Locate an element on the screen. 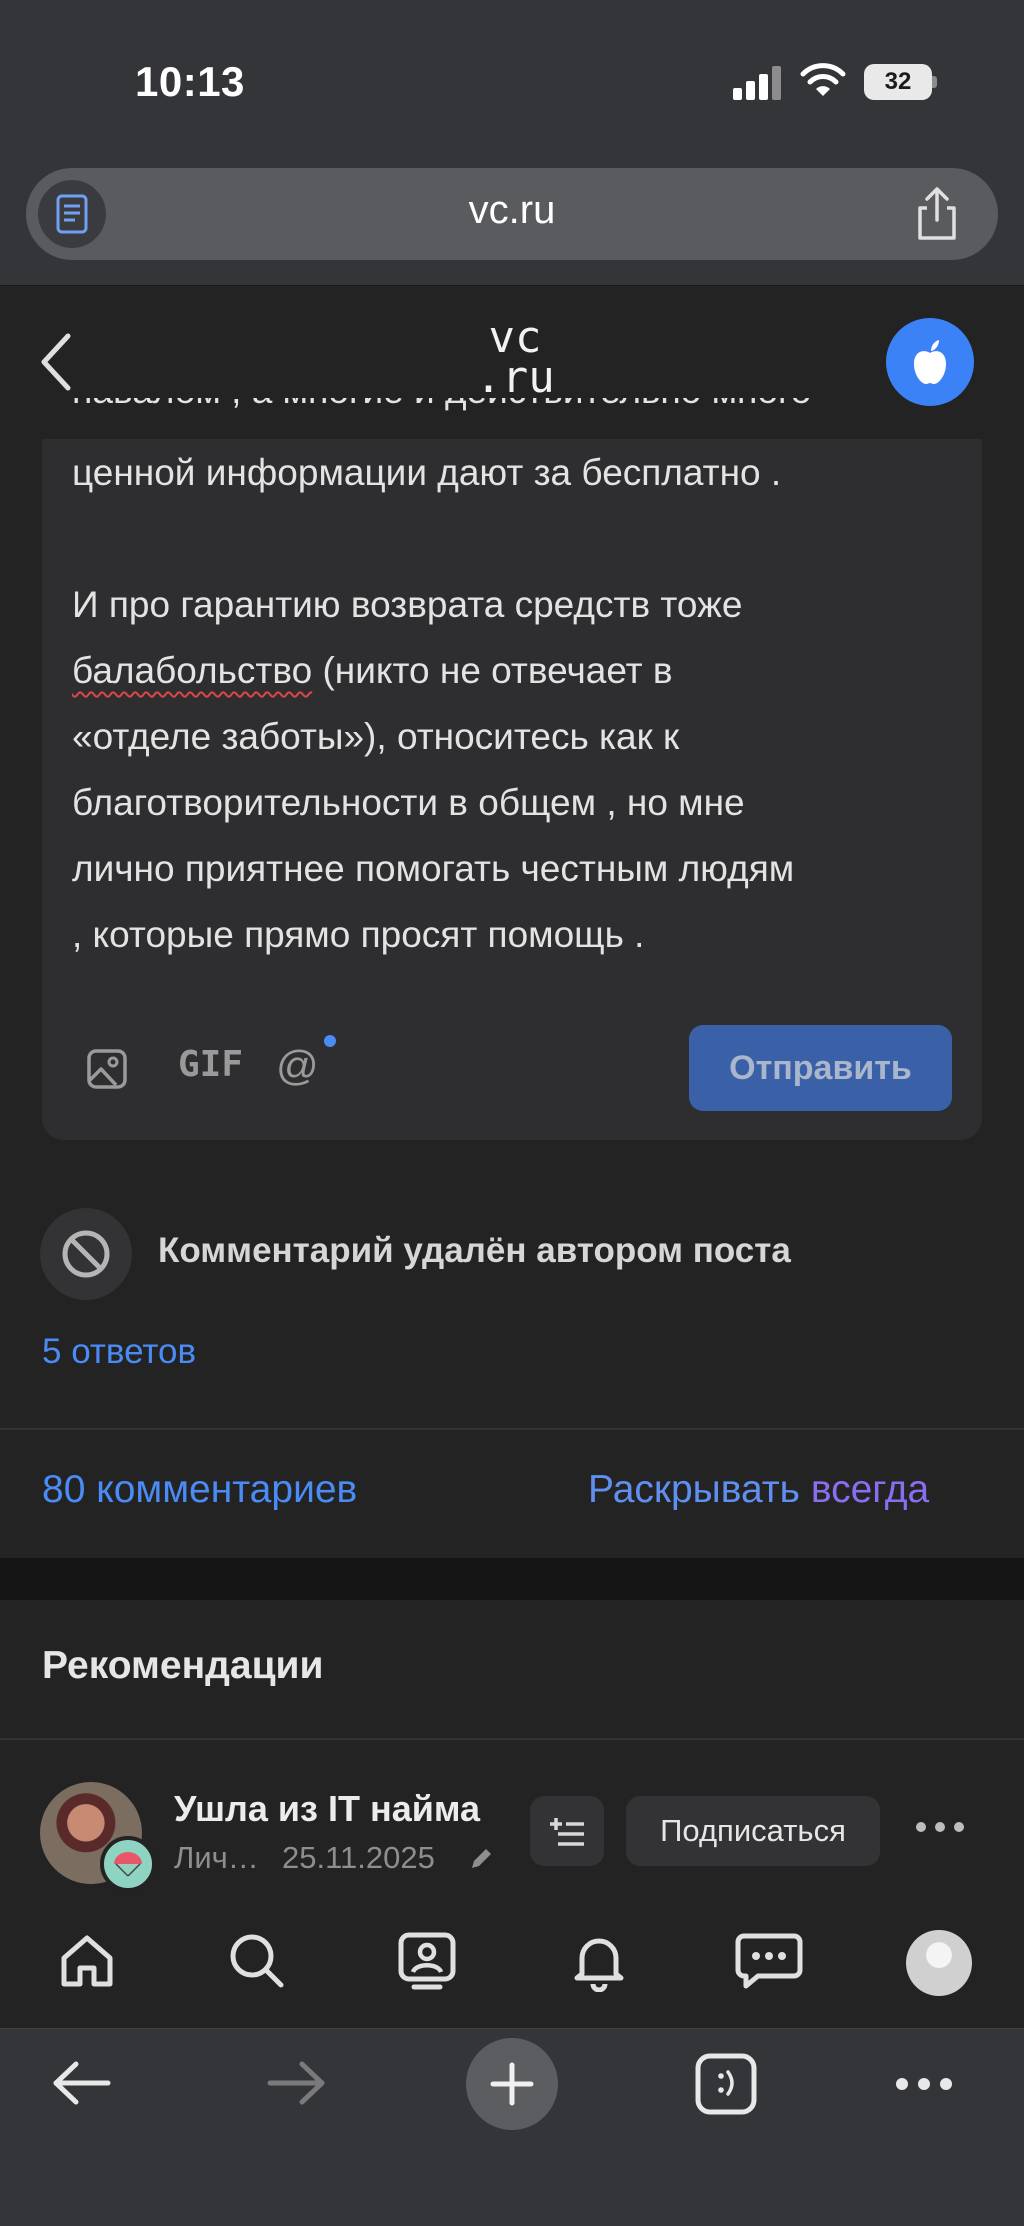  notifications-bell-icon is located at coordinates (599, 1961).